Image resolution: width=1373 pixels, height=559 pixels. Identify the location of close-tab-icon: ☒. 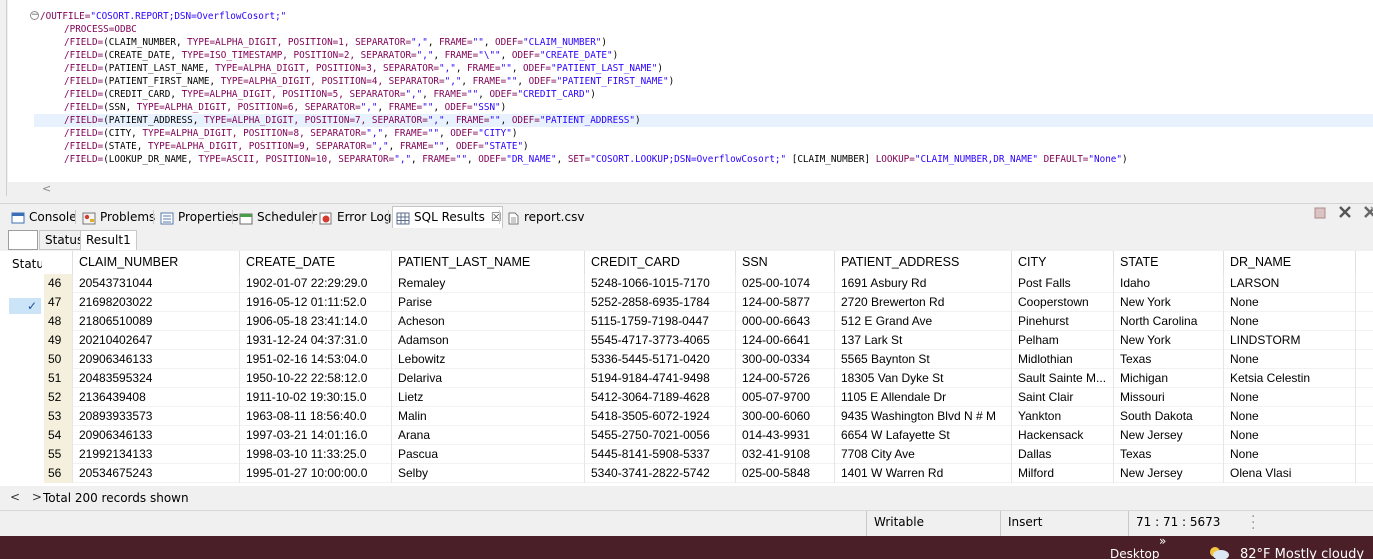
(496, 217).